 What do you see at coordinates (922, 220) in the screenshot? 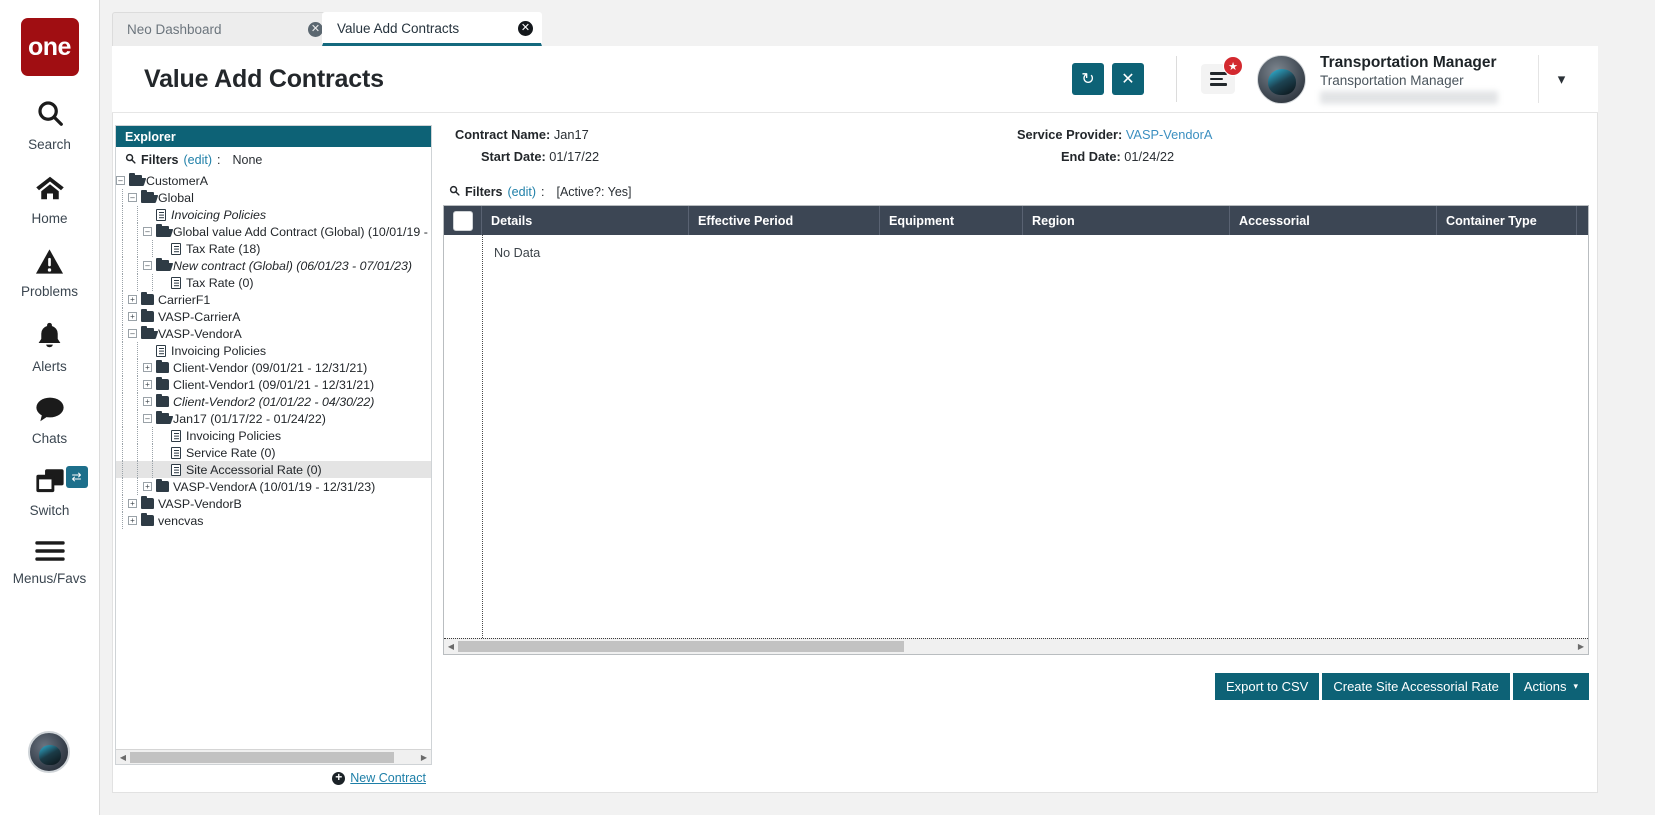
I see `grid-column-header-label: Equipment` at bounding box center [922, 220].